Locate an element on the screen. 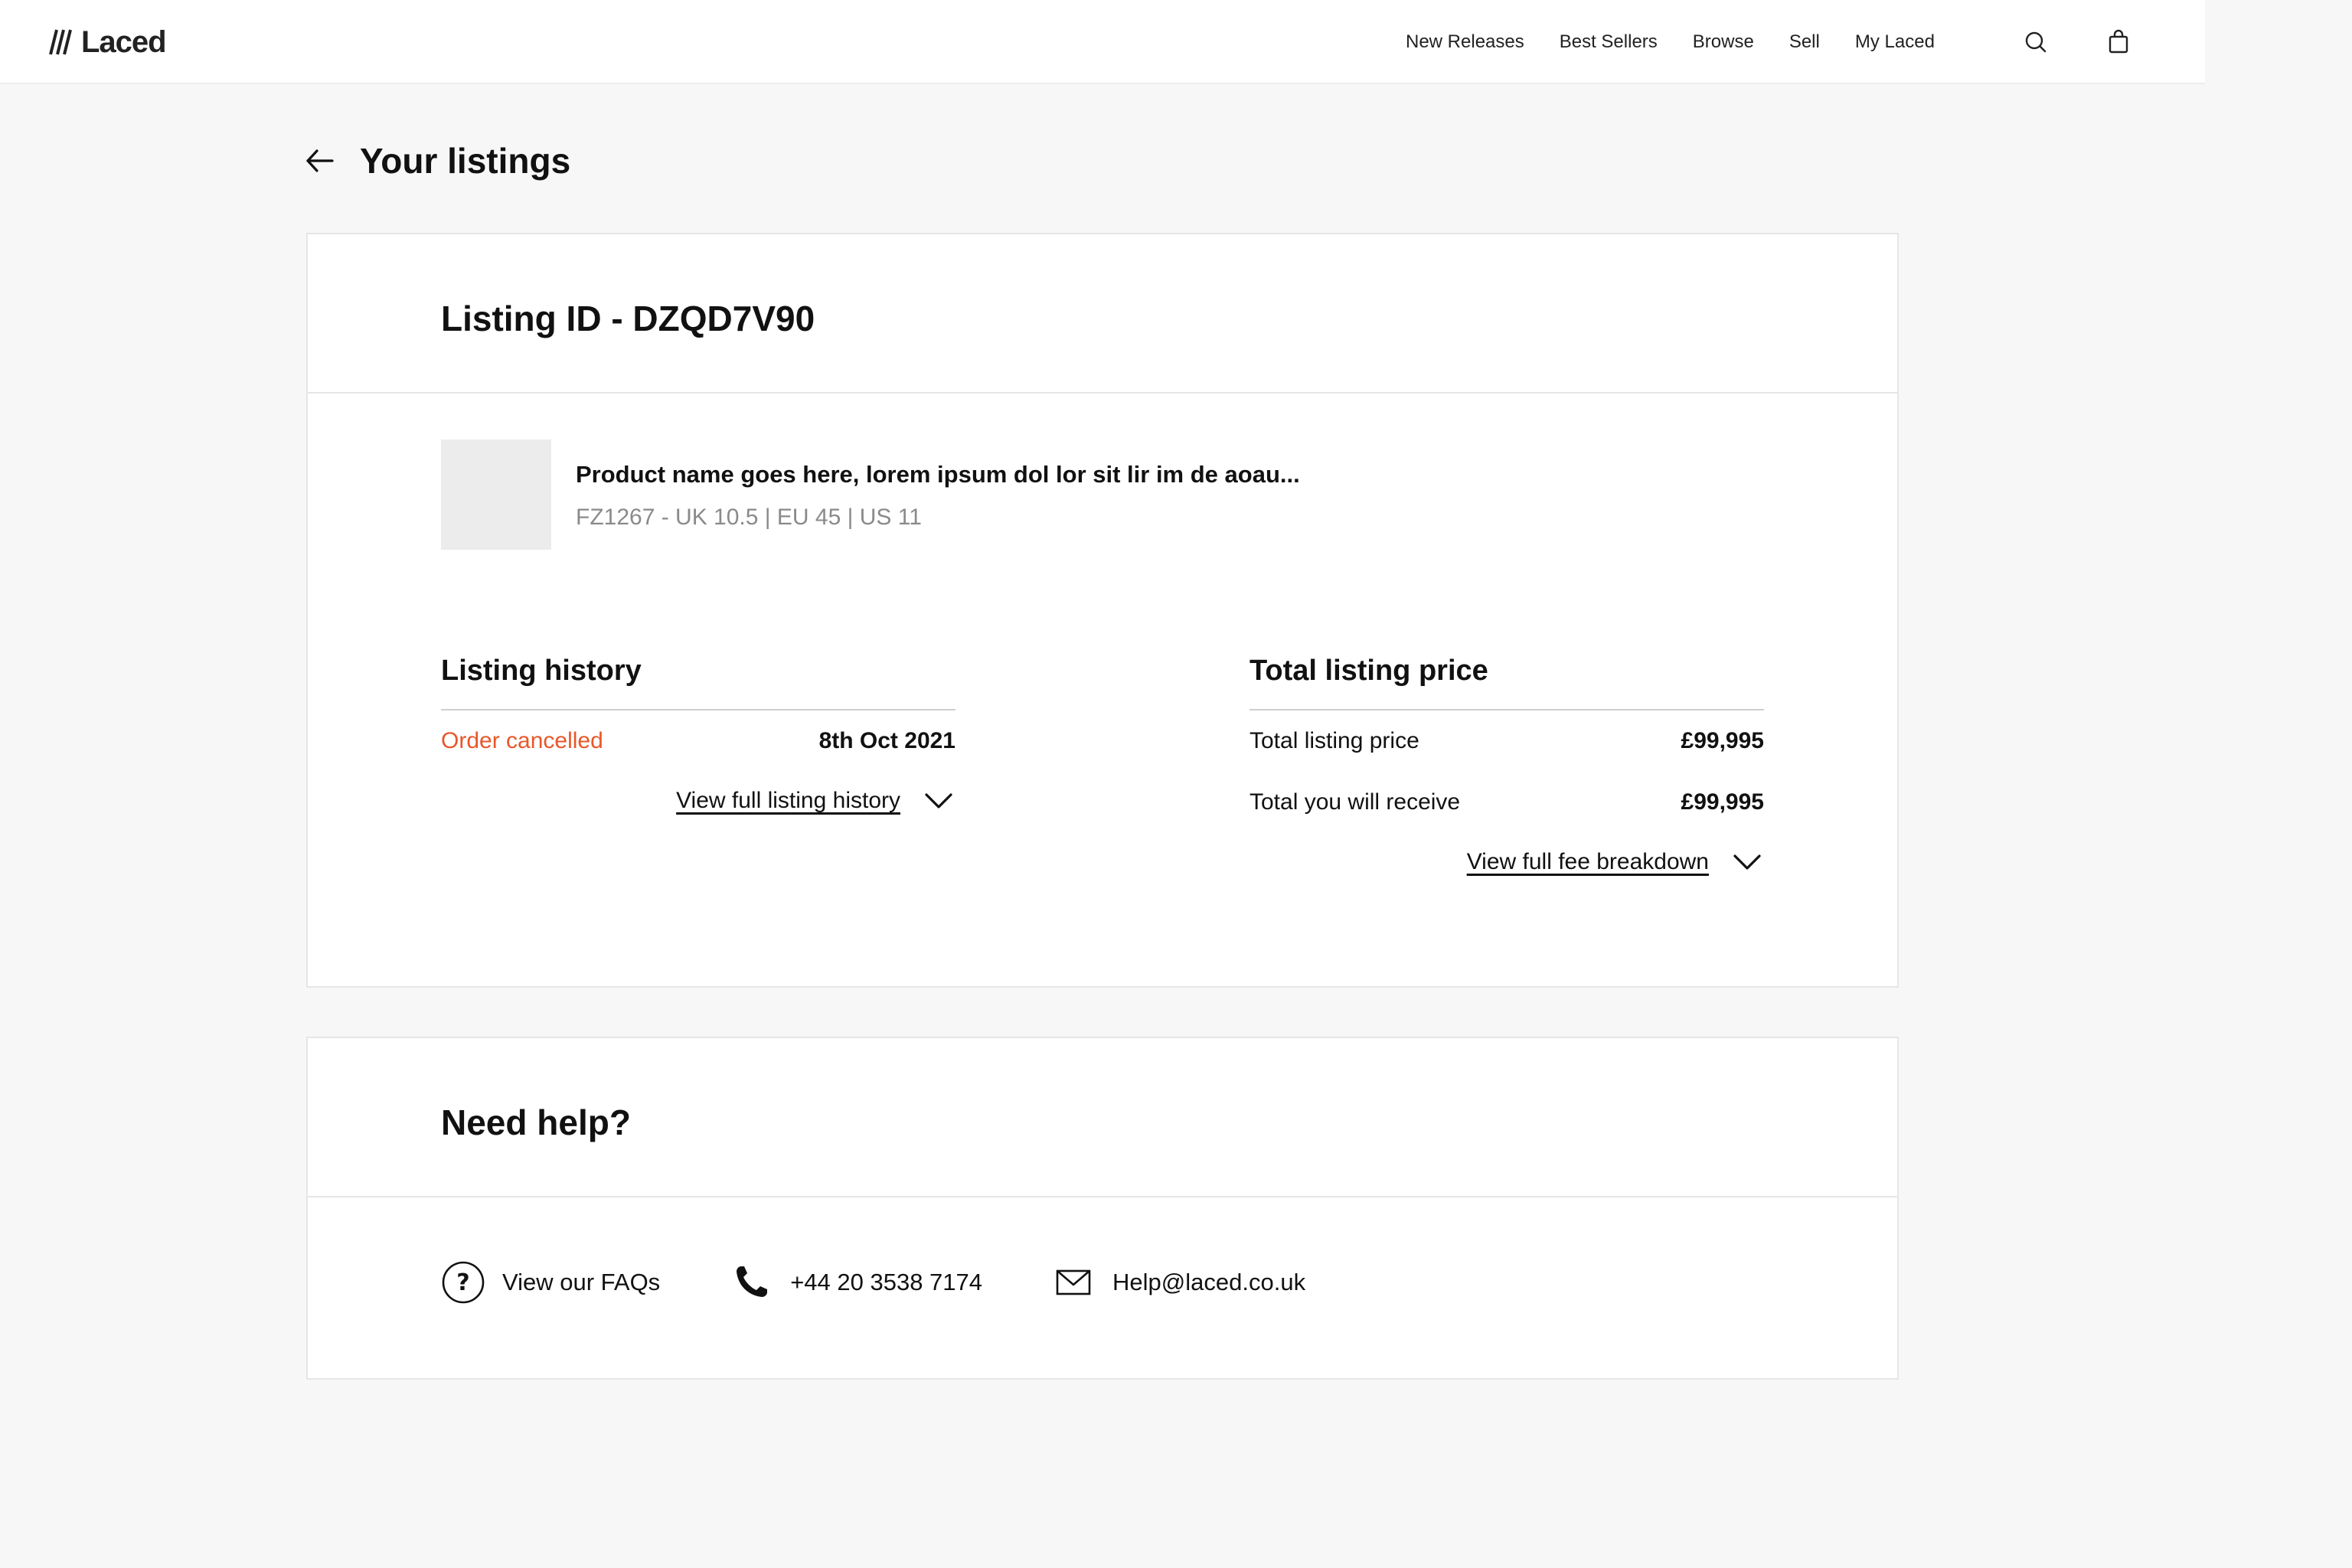  listing-history-title: Listing history is located at coordinates (698, 679).